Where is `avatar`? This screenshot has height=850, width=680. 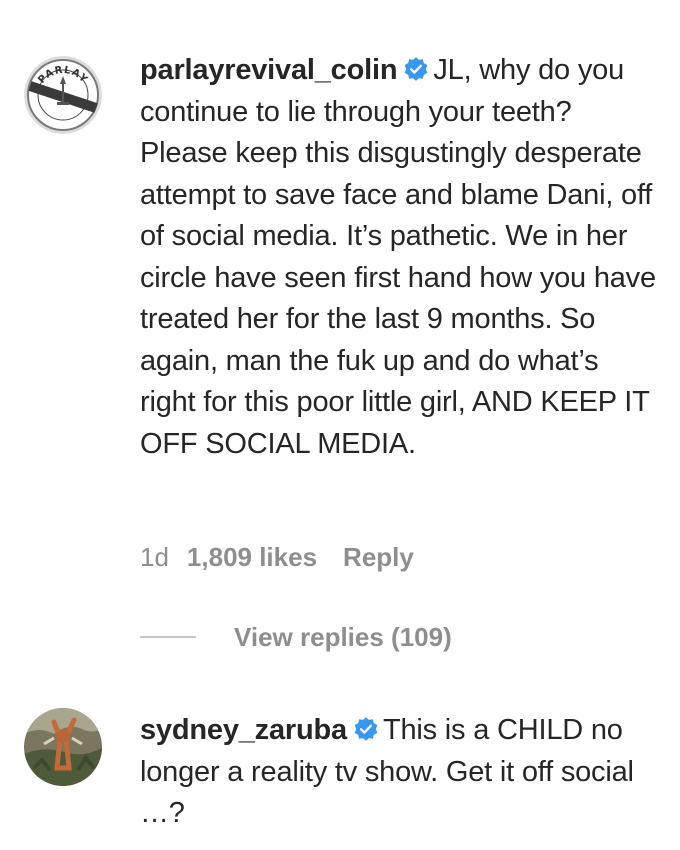
avatar is located at coordinates (63, 747).